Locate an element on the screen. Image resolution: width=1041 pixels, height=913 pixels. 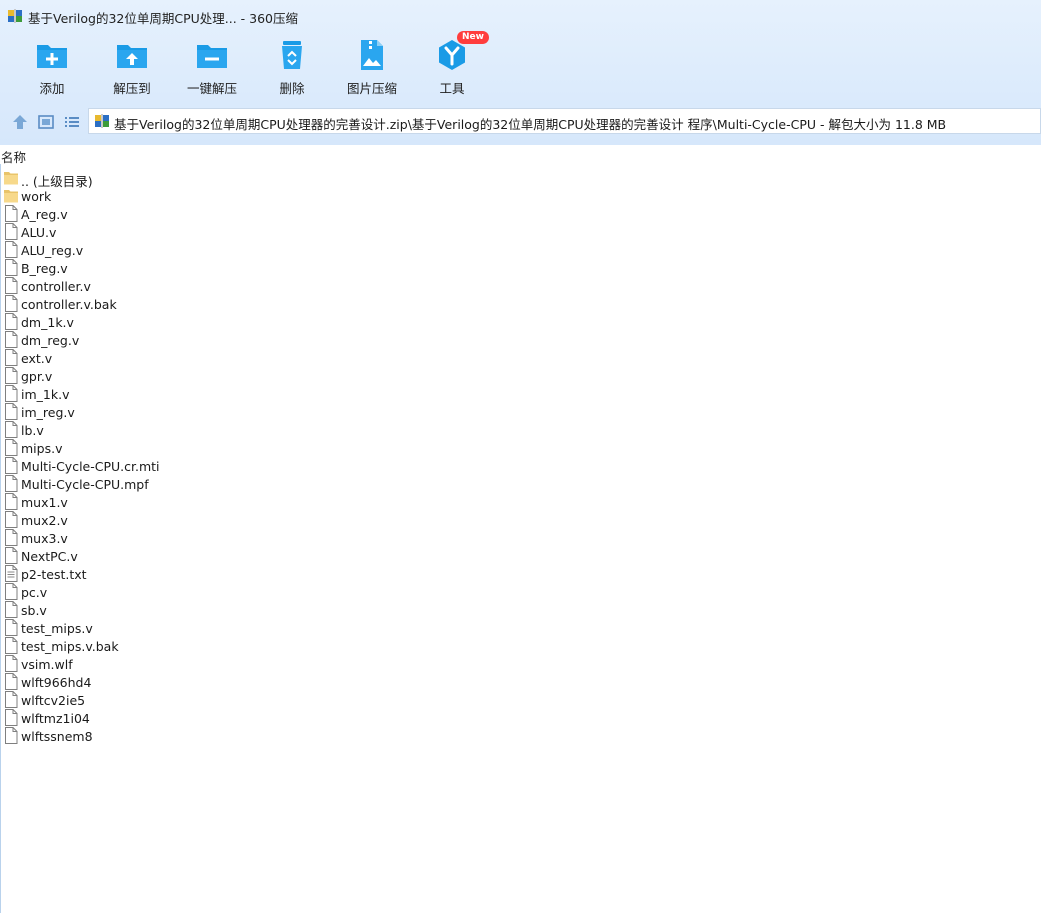
list-item-name: vsim.wlf is located at coordinates (47, 664).